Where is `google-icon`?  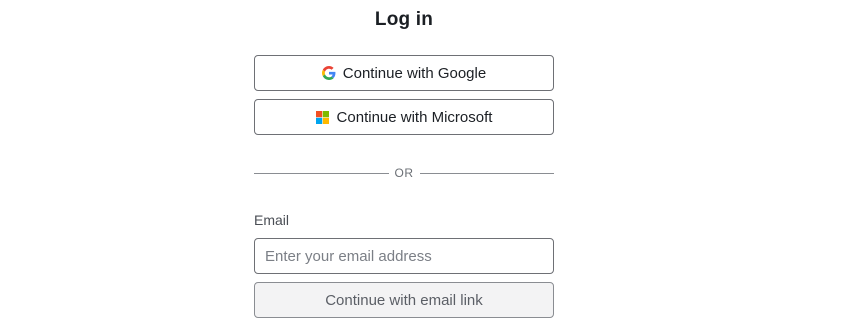
google-icon is located at coordinates (328, 73).